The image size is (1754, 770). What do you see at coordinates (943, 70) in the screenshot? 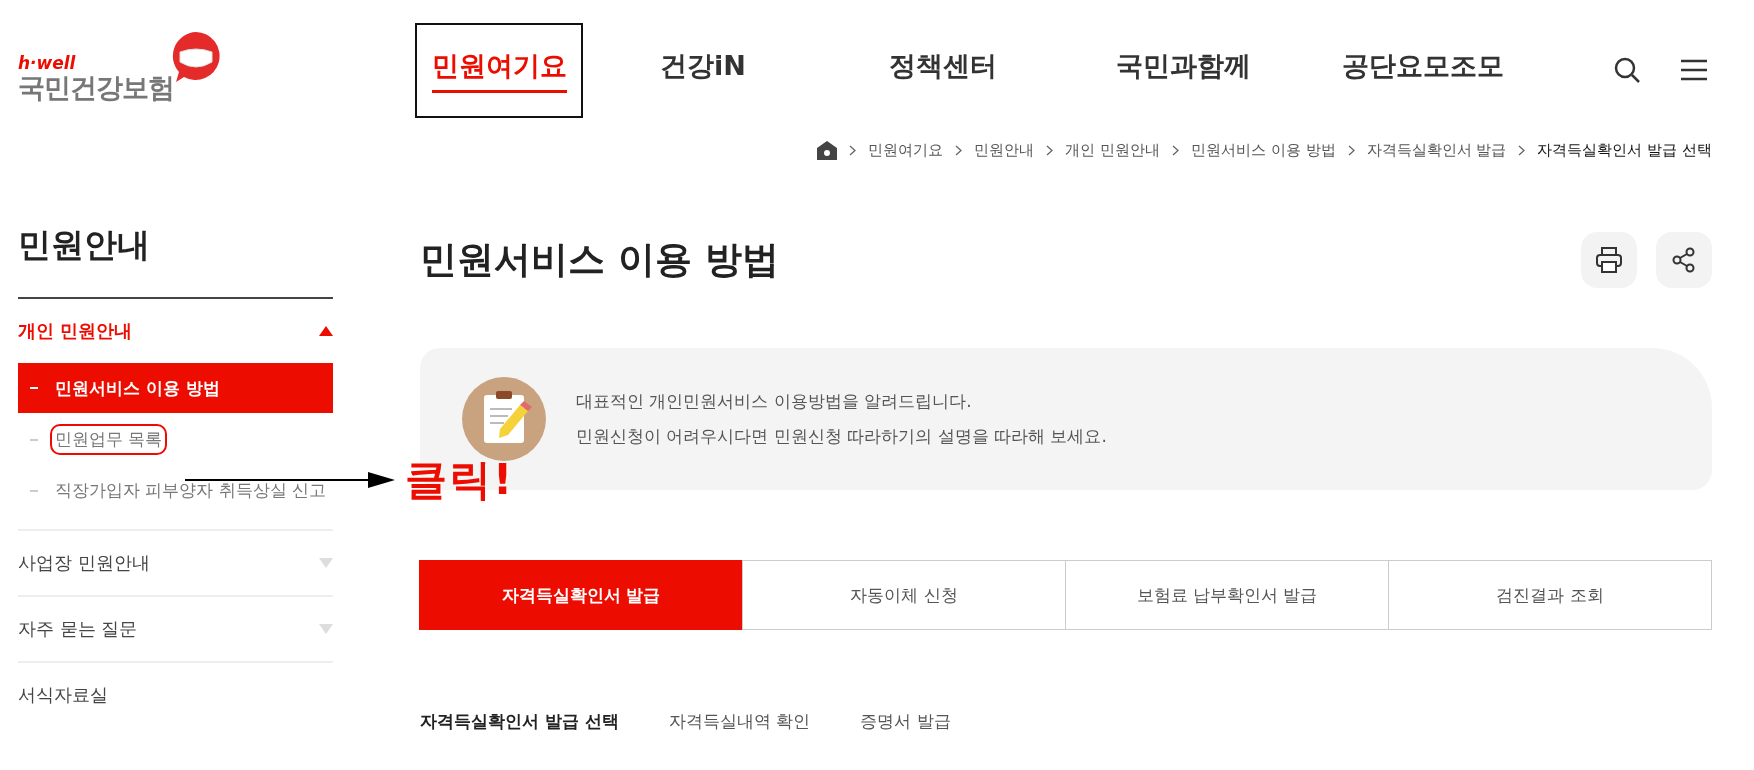
I see `nav-tab: 정책센터` at bounding box center [943, 70].